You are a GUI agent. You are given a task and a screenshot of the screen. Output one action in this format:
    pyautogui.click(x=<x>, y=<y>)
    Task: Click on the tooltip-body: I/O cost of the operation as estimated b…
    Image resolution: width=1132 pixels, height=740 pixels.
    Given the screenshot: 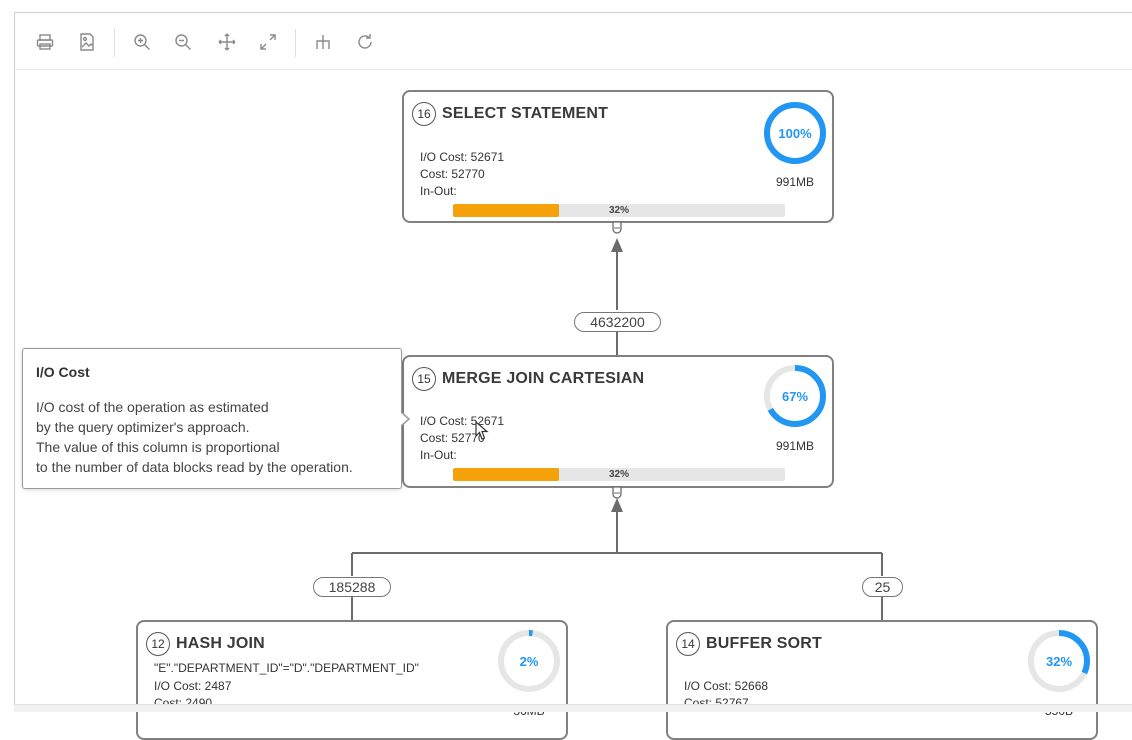 What is the action you would take?
    pyautogui.click(x=194, y=437)
    